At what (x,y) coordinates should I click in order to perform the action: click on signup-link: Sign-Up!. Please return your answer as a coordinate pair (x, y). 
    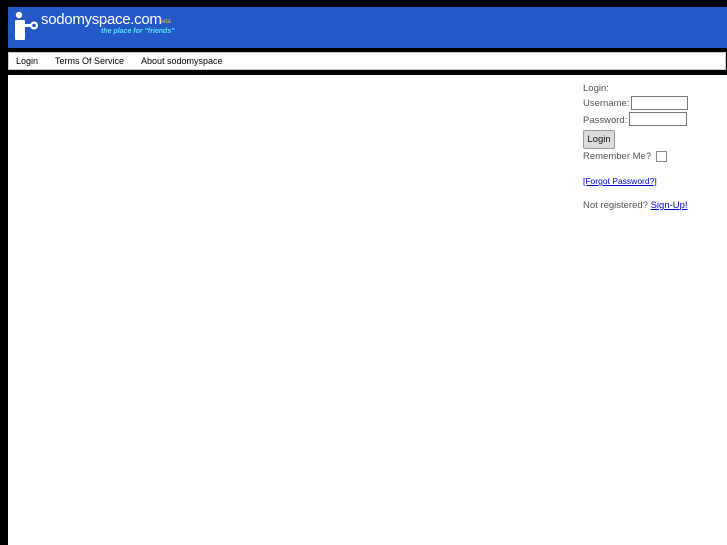
    Looking at the image, I should click on (669, 205).